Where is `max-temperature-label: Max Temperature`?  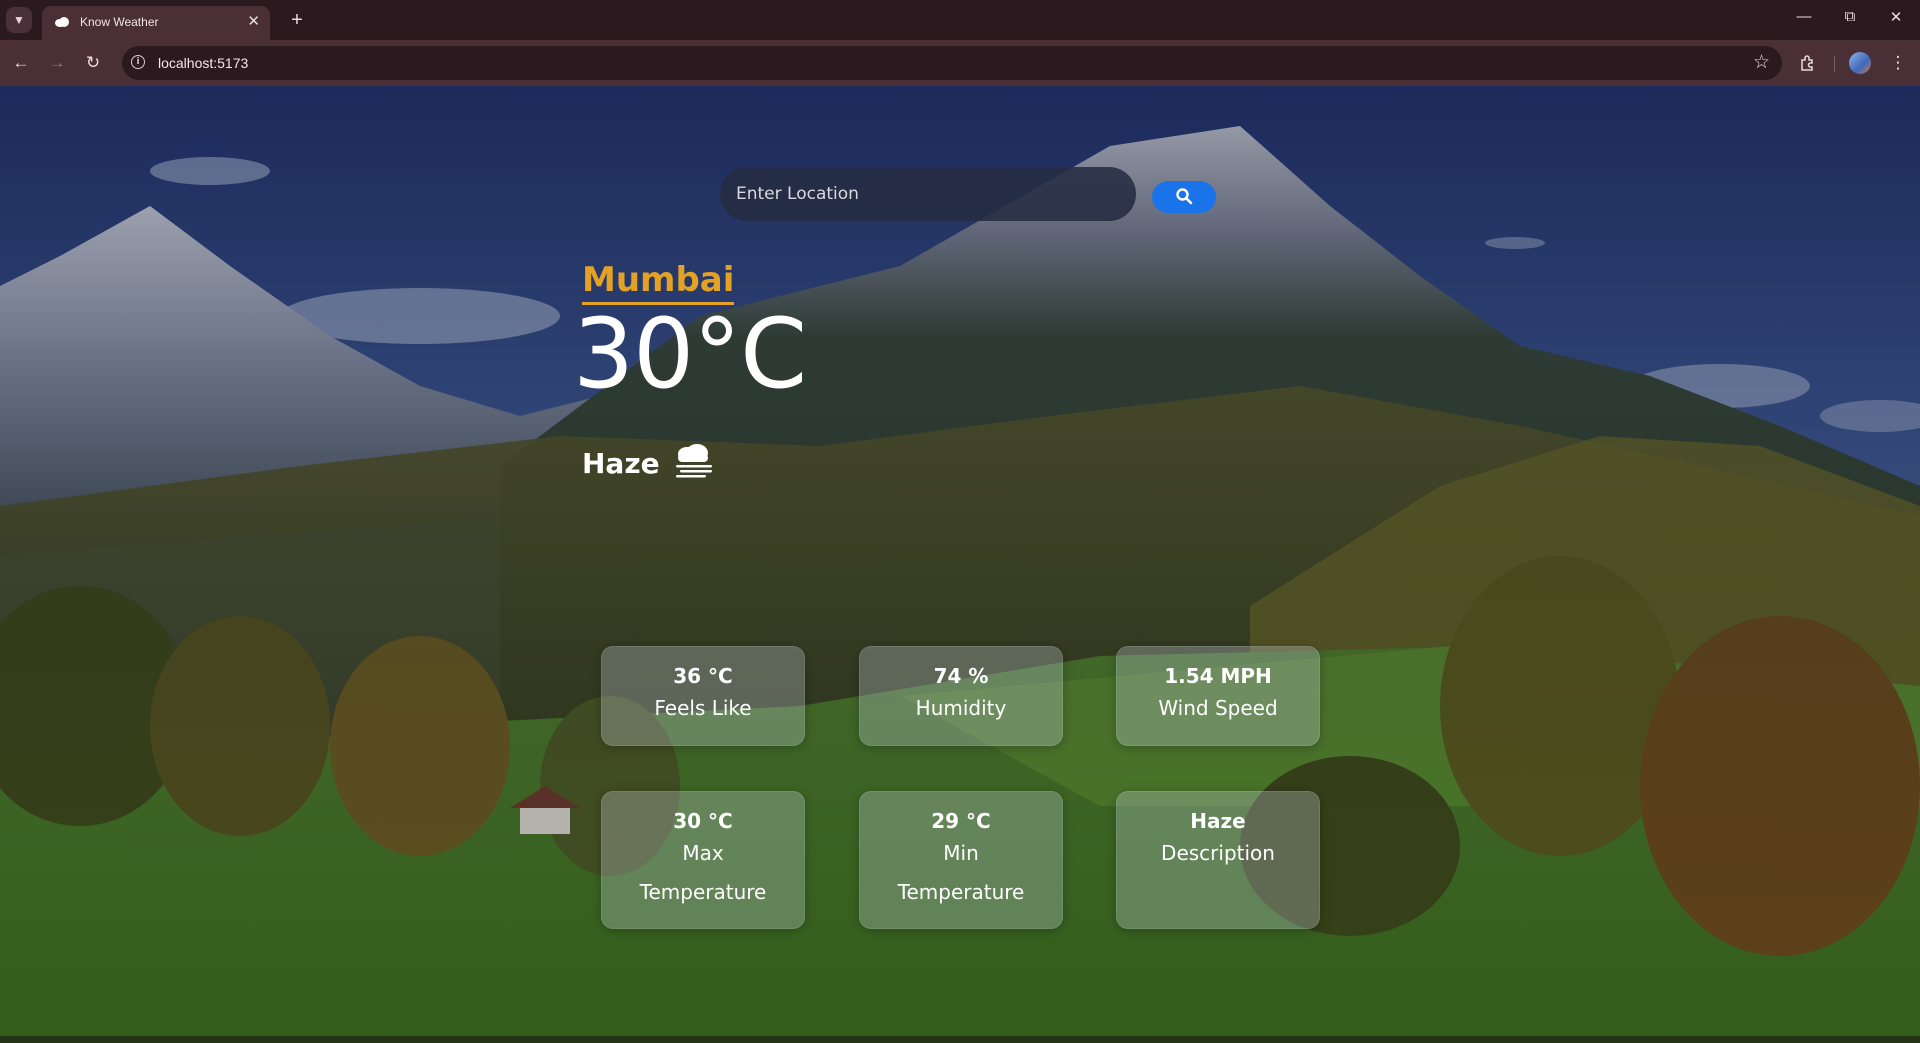
max-temperature-label: Max Temperature is located at coordinates (703, 872).